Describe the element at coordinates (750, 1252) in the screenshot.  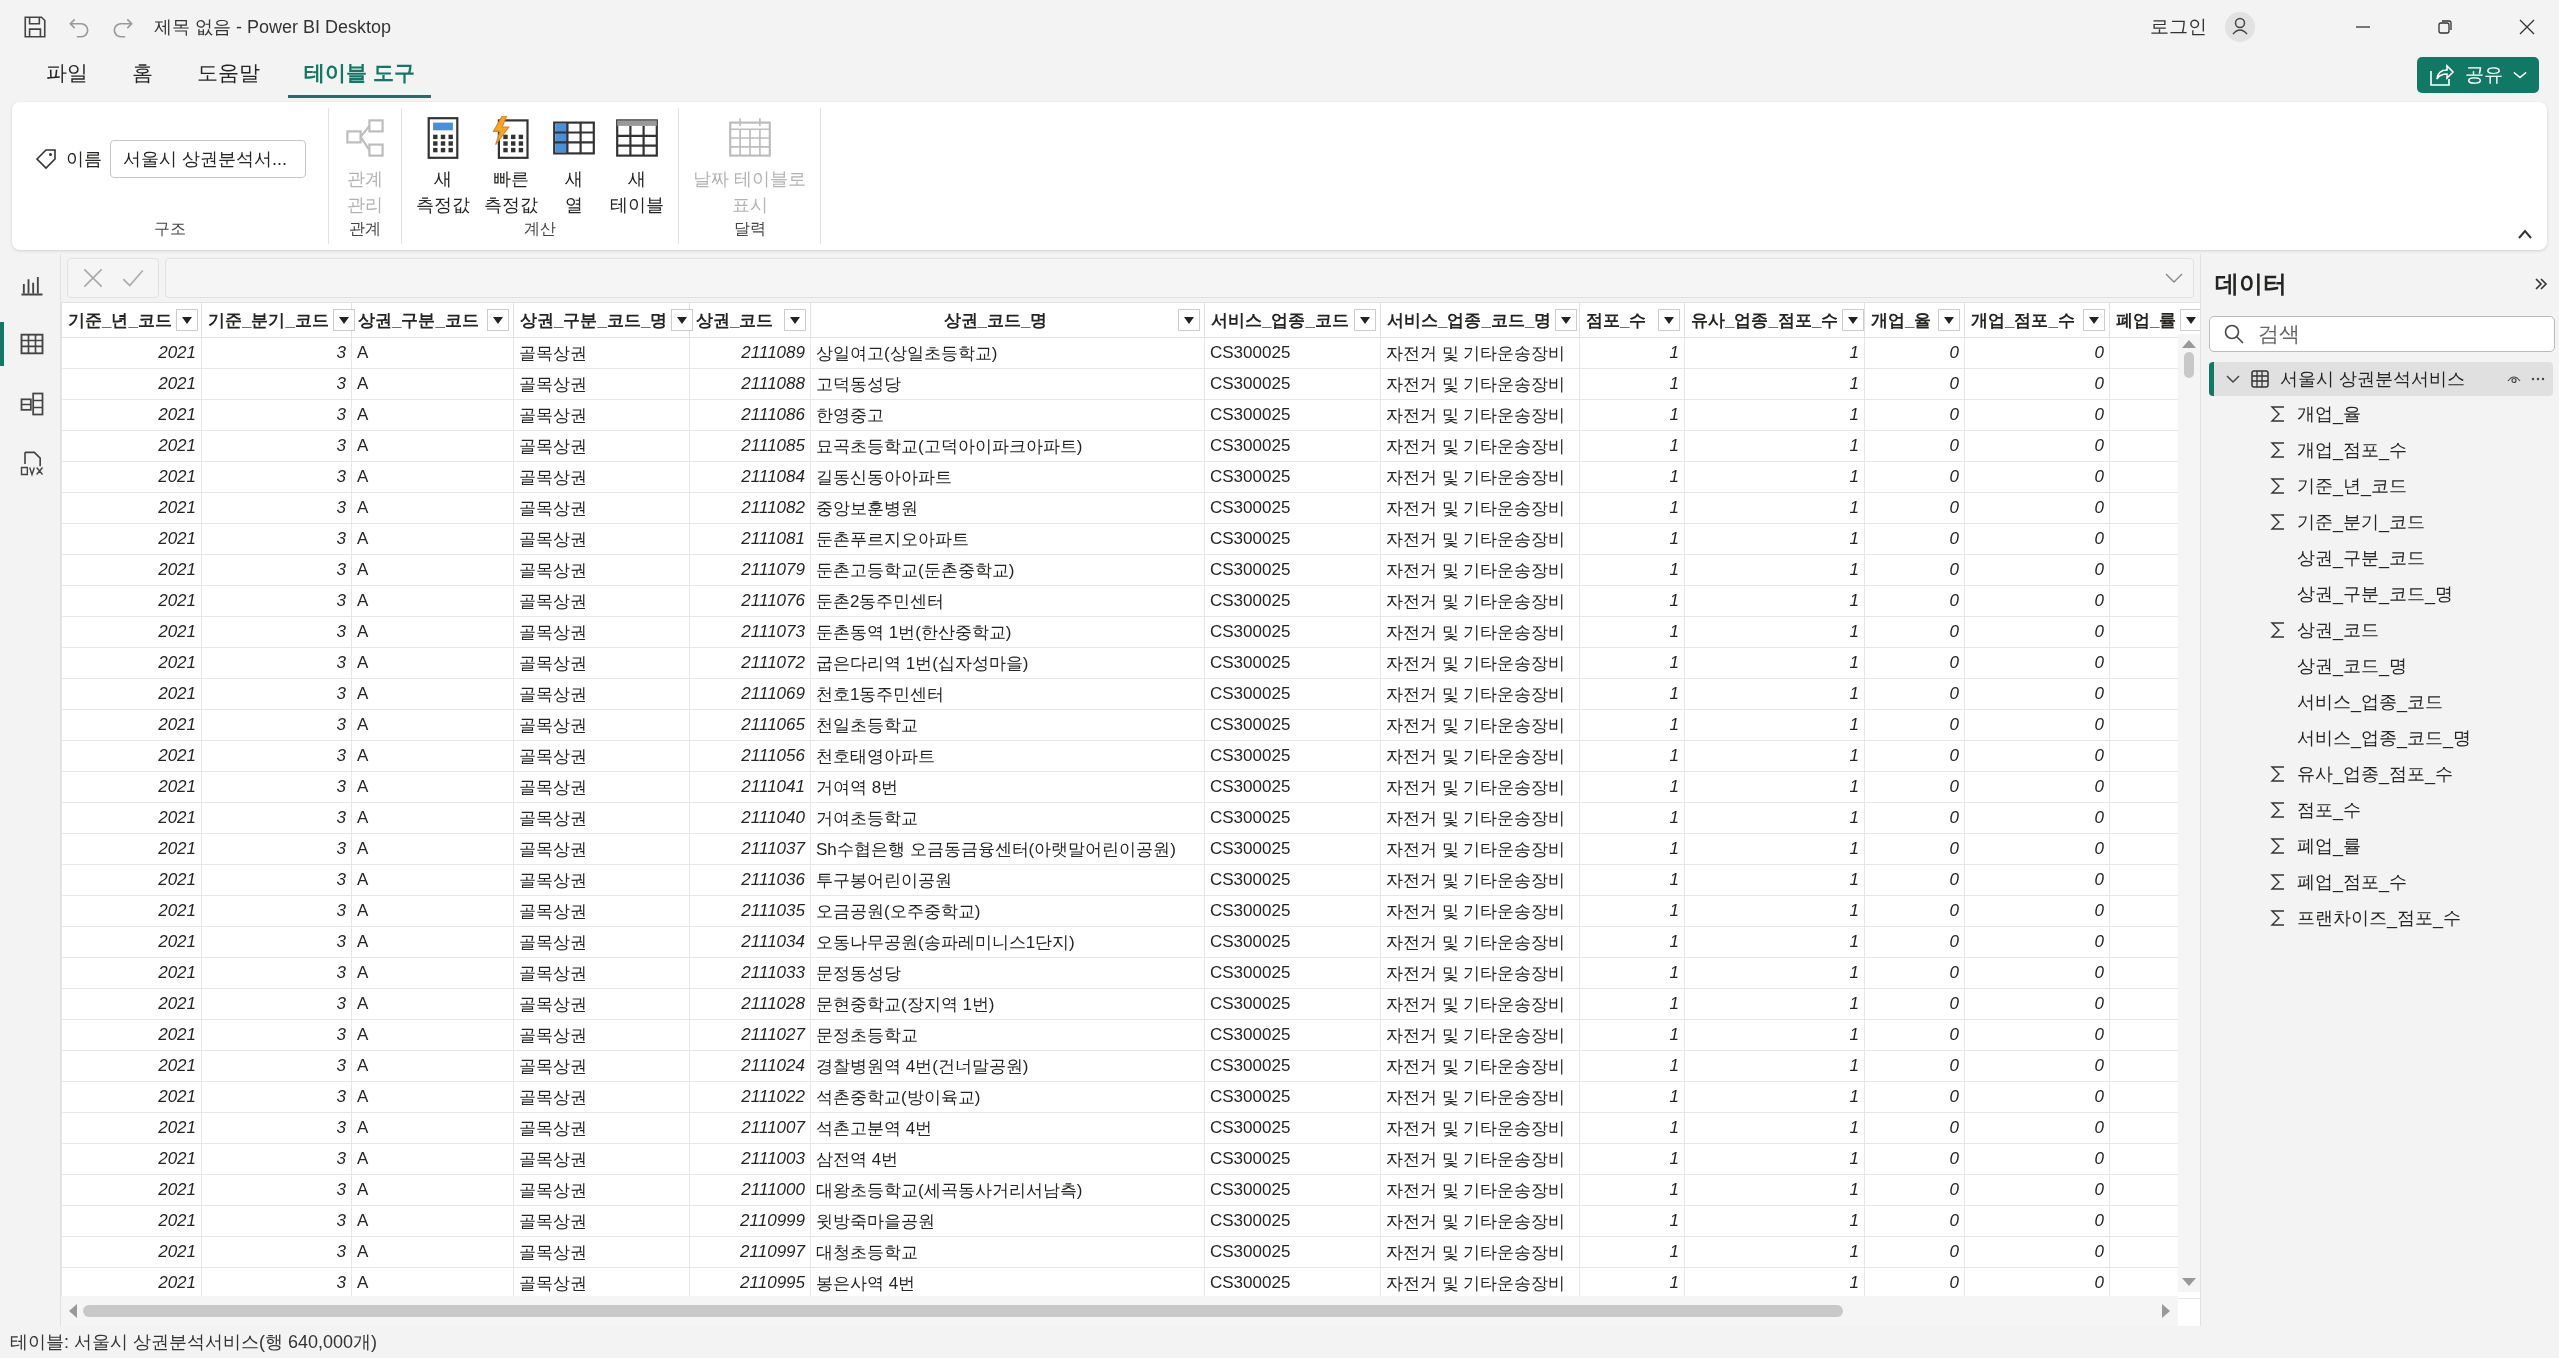
I see `table-cell: 2110997` at that location.